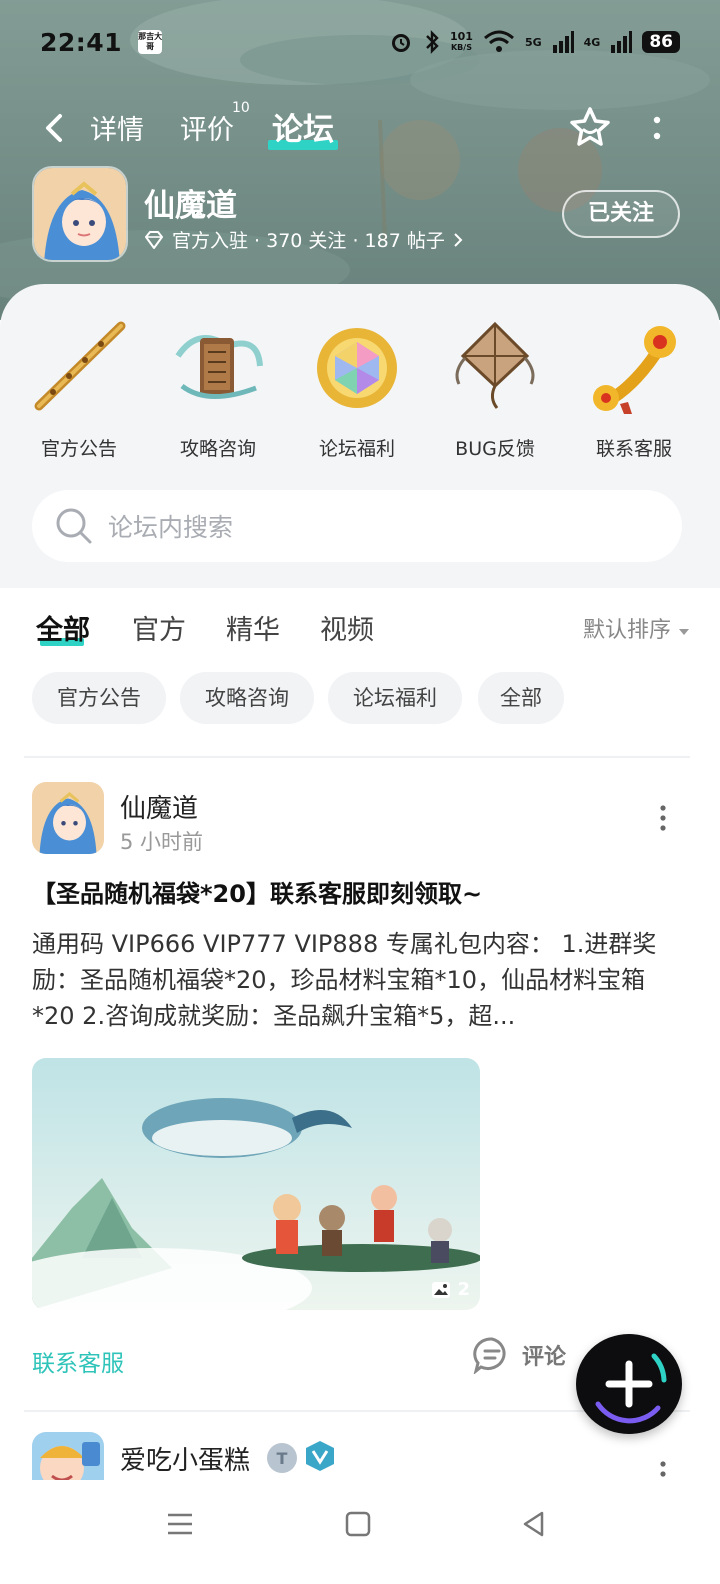 The width and height of the screenshot is (720, 1584). I want to click on kite-icon, so click(495, 365).